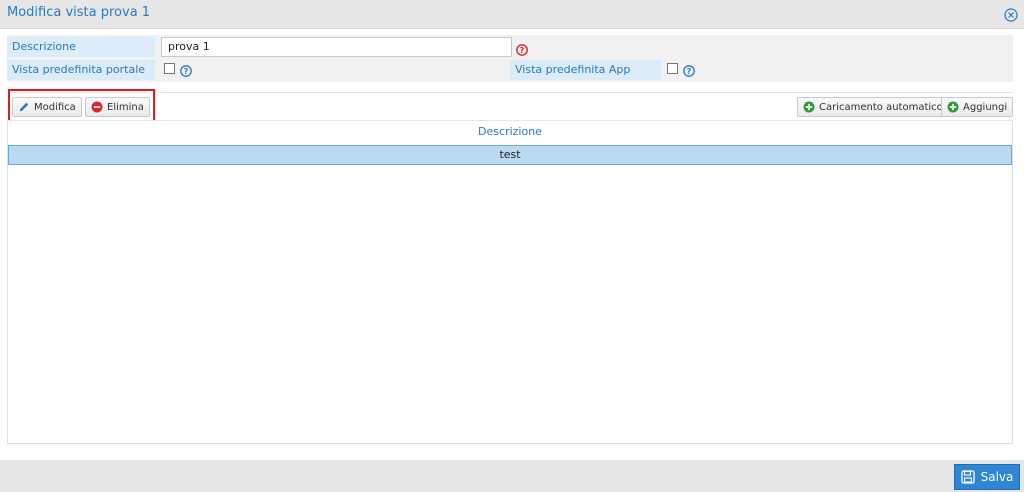 The image size is (1024, 492). I want to click on column-header-descrizione: Descrizione, so click(510, 133).